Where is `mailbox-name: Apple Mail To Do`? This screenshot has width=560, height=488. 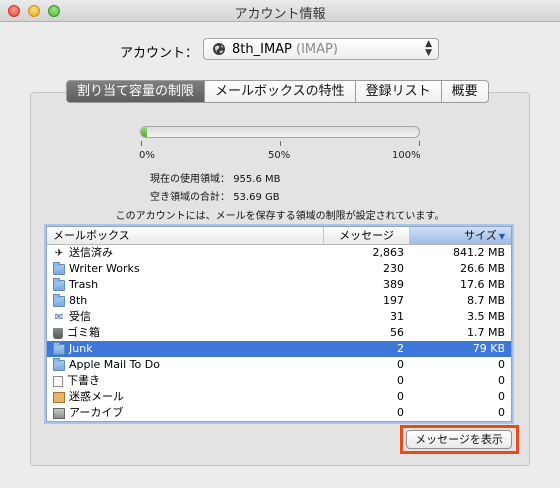
mailbox-name: Apple Mail To Do is located at coordinates (114, 364).